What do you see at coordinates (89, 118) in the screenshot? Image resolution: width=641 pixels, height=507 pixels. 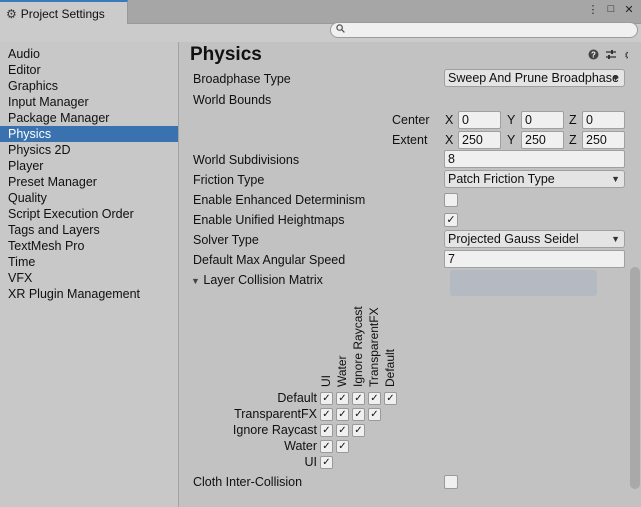 I see `sidebar-item-package-manager: Package Manager` at bounding box center [89, 118].